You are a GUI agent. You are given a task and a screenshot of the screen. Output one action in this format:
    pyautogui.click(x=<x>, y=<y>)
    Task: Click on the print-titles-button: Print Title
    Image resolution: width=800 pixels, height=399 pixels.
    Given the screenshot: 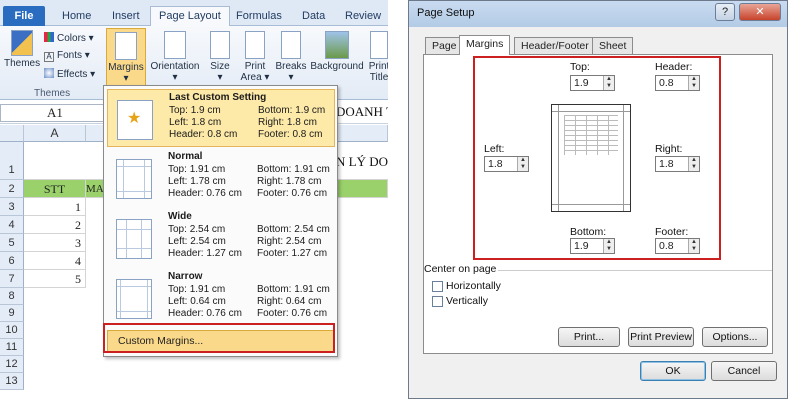 What is the action you would take?
    pyautogui.click(x=378, y=57)
    